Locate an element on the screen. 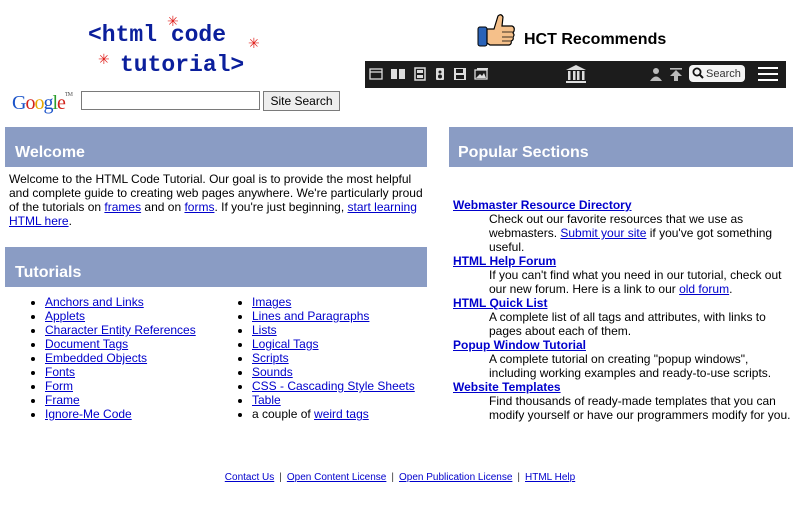 The image size is (800, 510). library-icon is located at coordinates (576, 74).